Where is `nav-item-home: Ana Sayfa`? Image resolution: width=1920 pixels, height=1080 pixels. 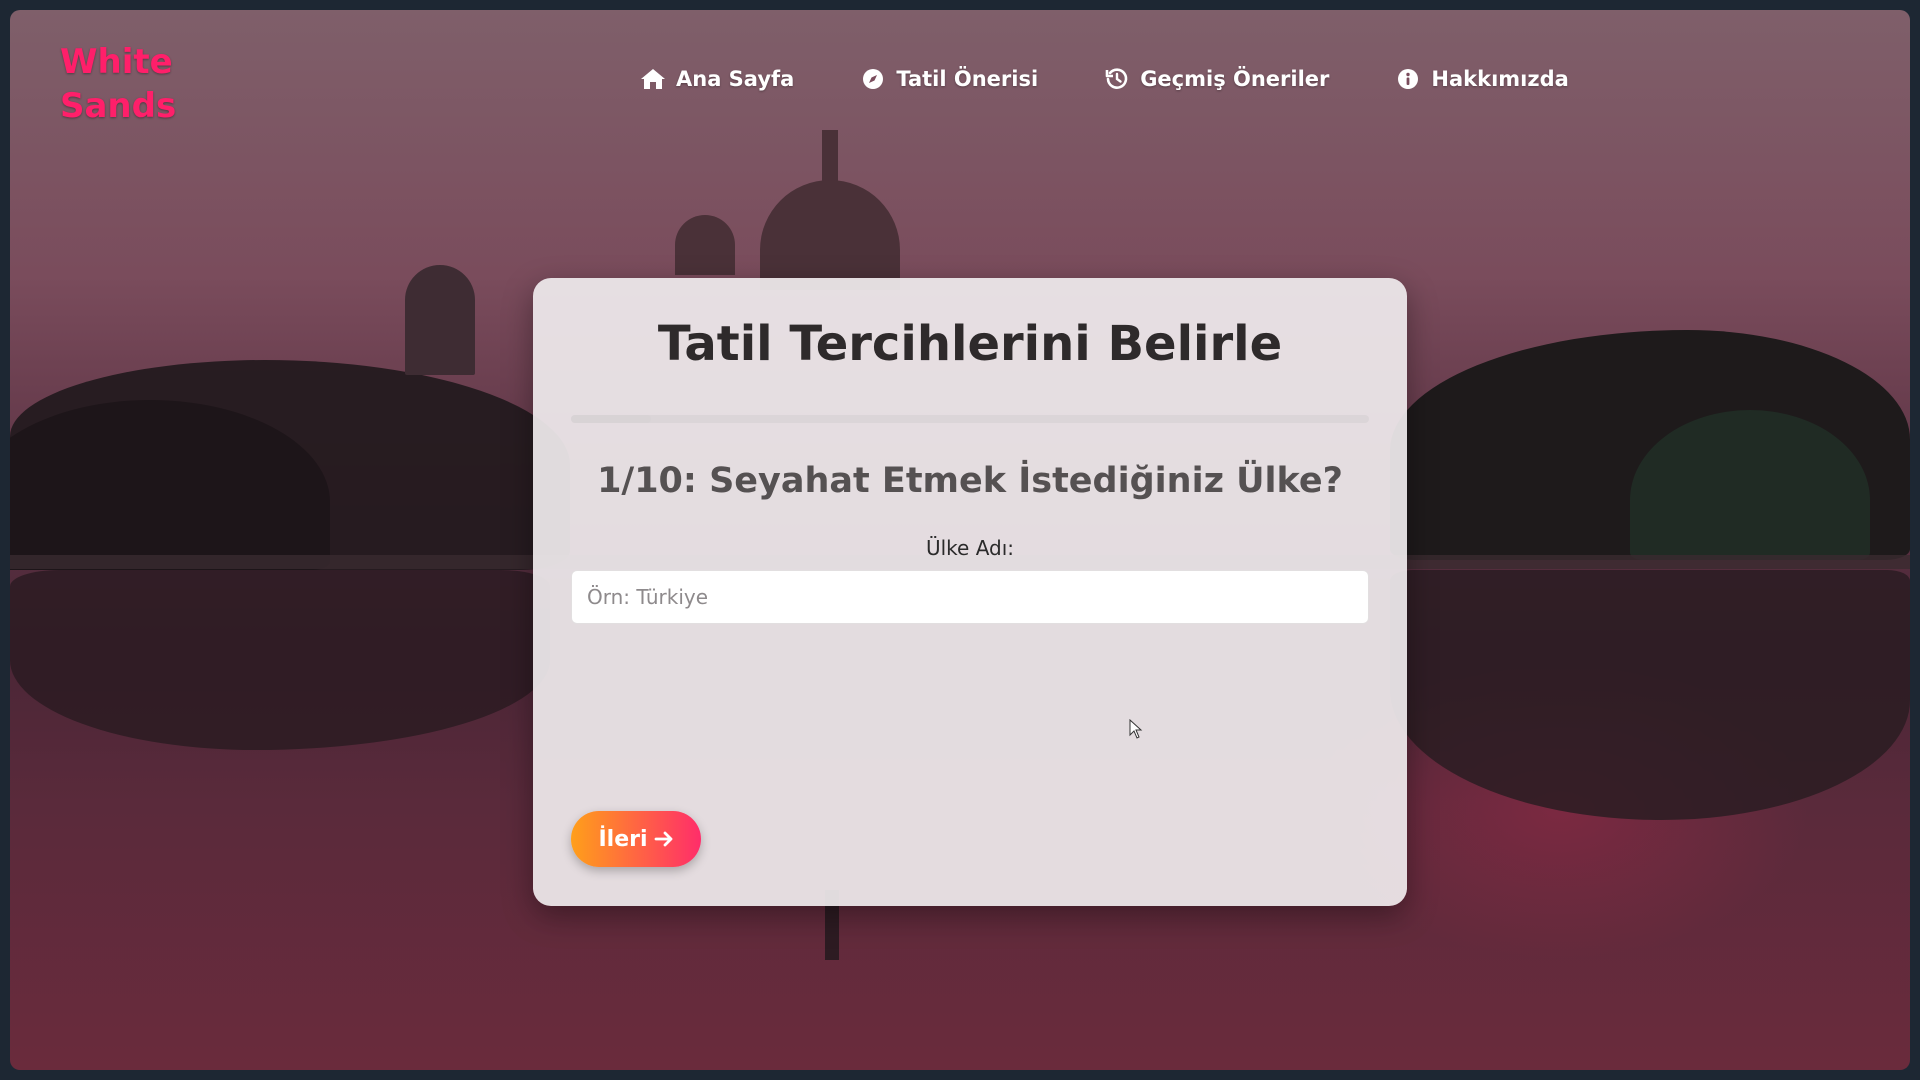
nav-item-home: Ana Sayfa is located at coordinates (717, 79).